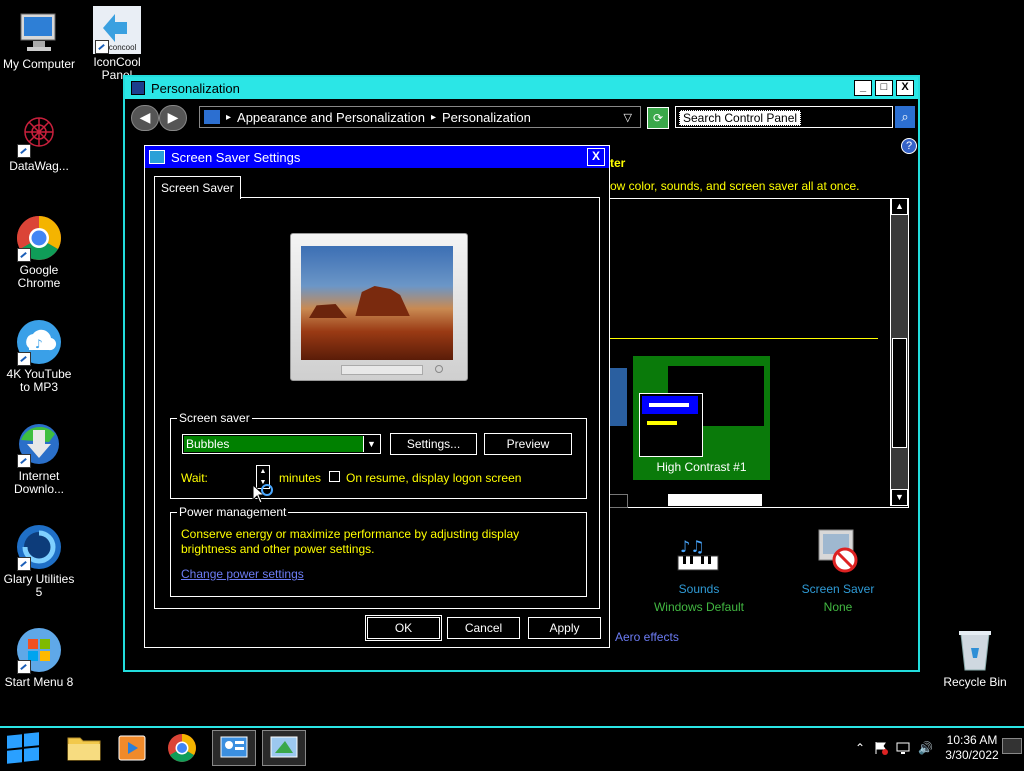  What do you see at coordinates (39, 276) in the screenshot?
I see `desktop-icon-label: Google Chrome` at bounding box center [39, 276].